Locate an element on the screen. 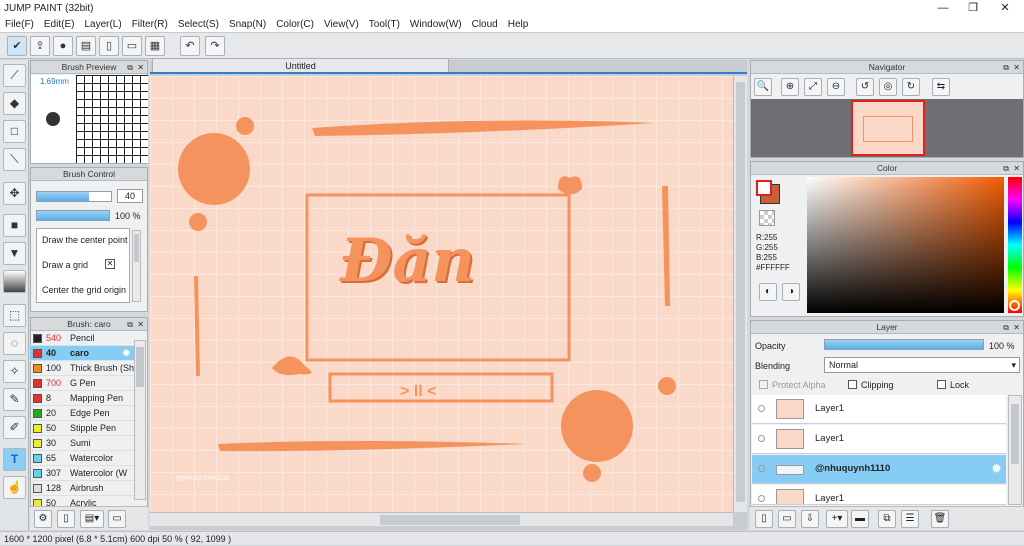 The width and height of the screenshot is (1024, 546). brush-width-slider is located at coordinates (74, 196).